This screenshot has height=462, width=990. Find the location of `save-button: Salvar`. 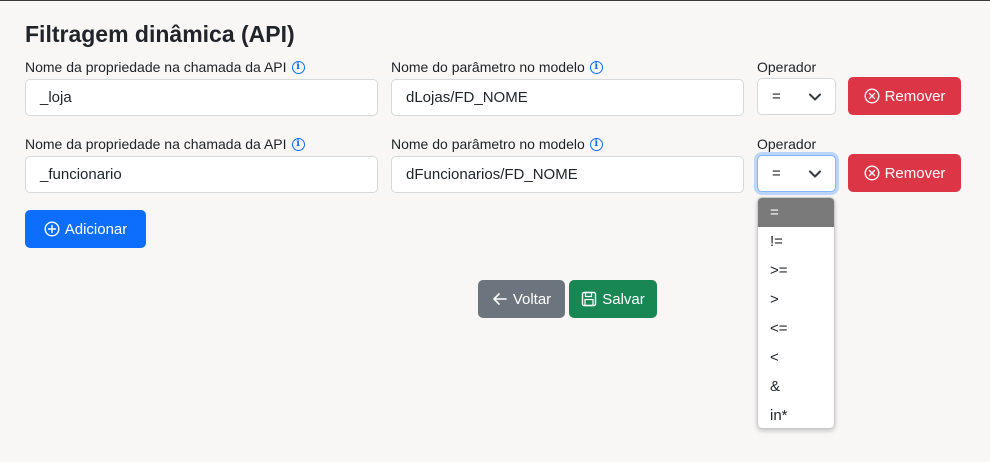

save-button: Salvar is located at coordinates (613, 299).